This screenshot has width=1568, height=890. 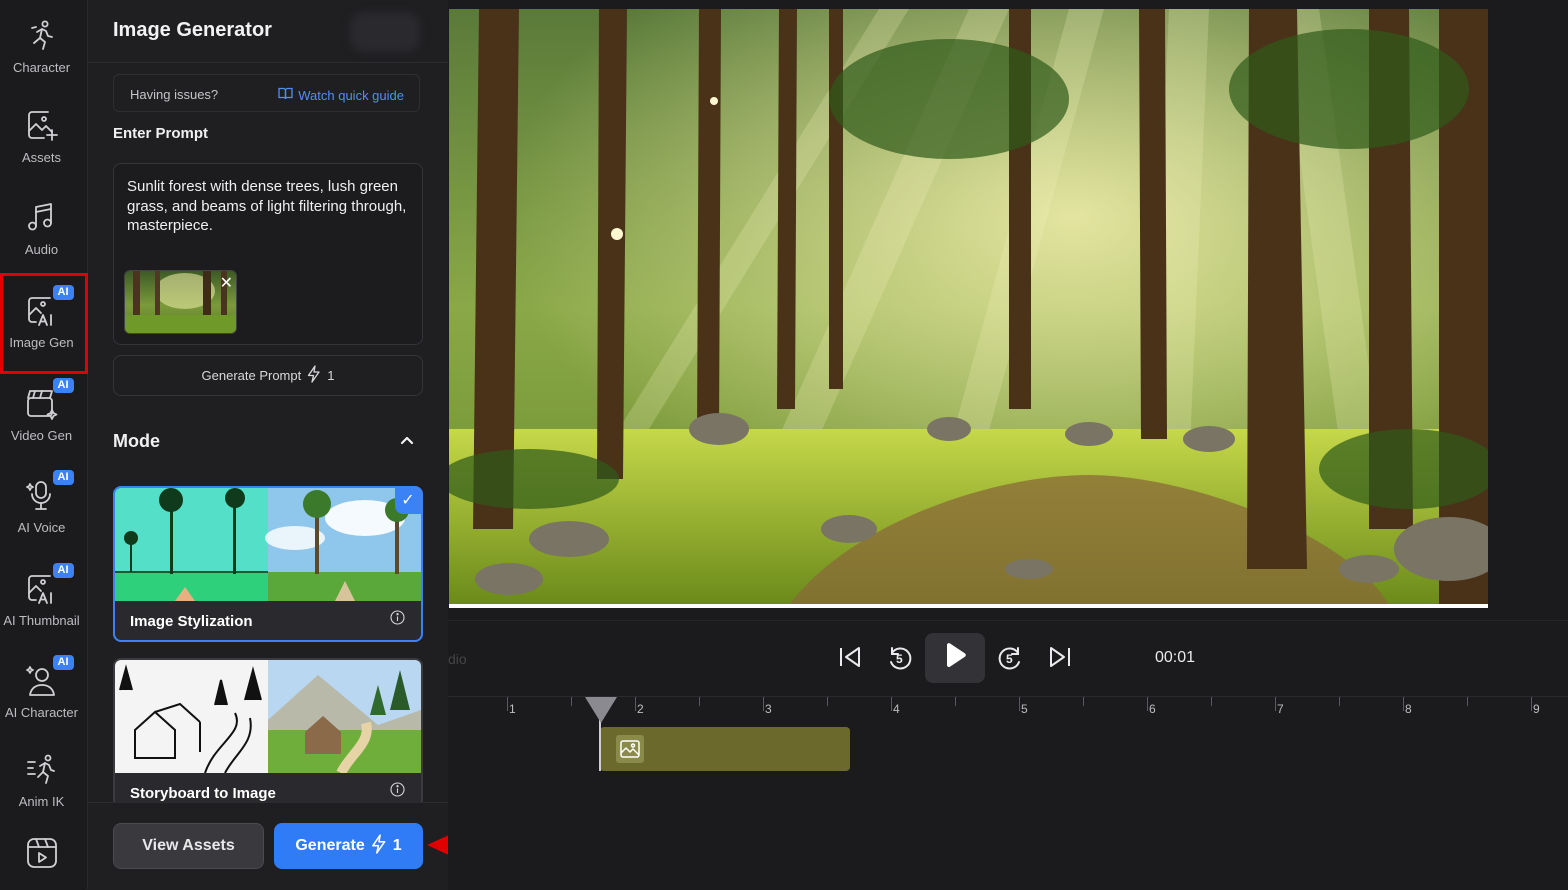 I want to click on rewind-seconds: 5, so click(x=899, y=659).